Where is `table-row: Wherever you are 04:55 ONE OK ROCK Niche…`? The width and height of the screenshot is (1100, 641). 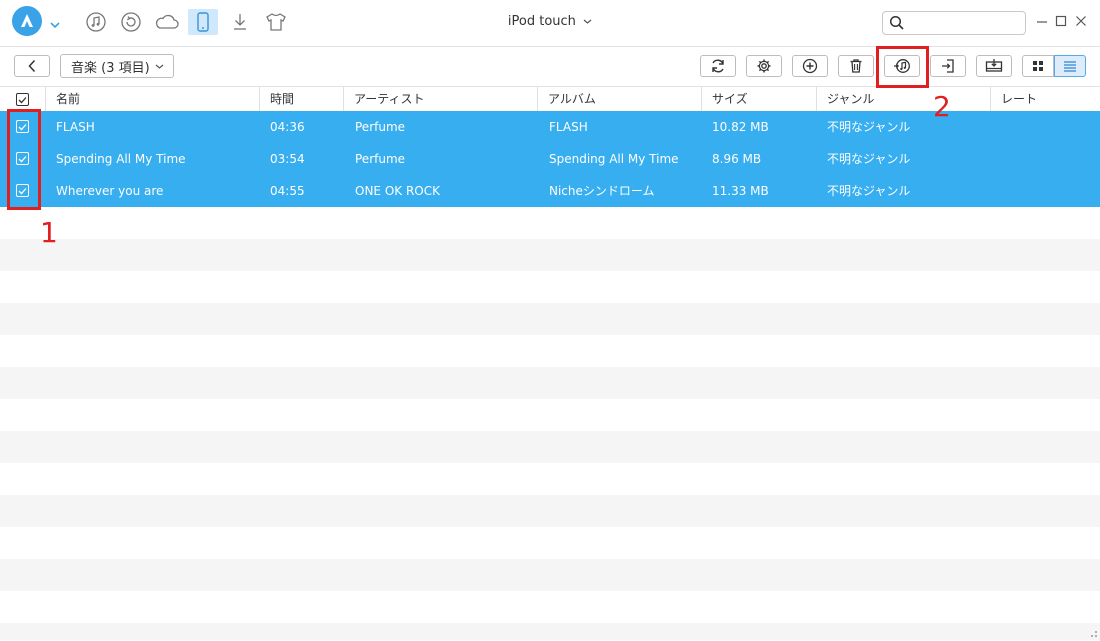
table-row: Wherever you are 04:55 ONE OK ROCK Niche… is located at coordinates (550, 191).